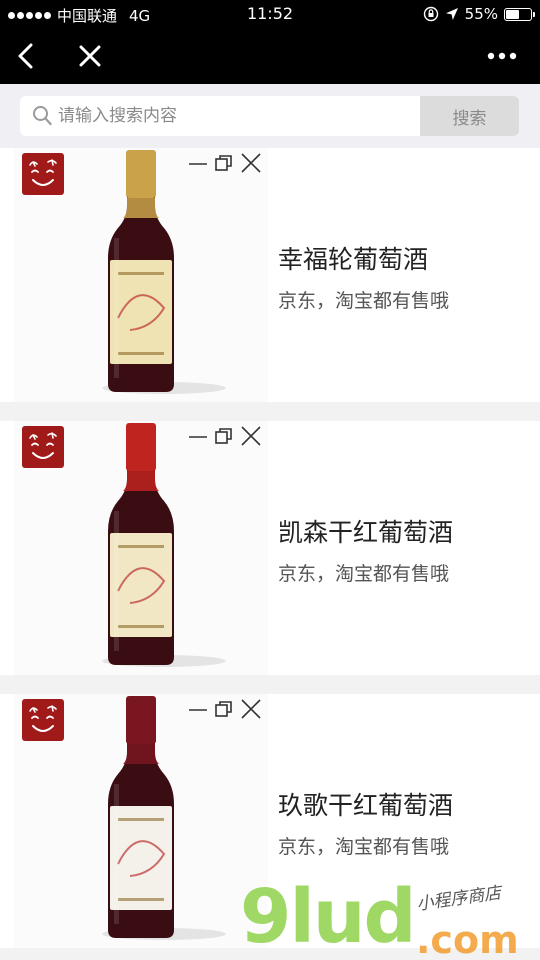  What do you see at coordinates (459, 899) in the screenshot?
I see `watermark-tagline: 小程序商店` at bounding box center [459, 899].